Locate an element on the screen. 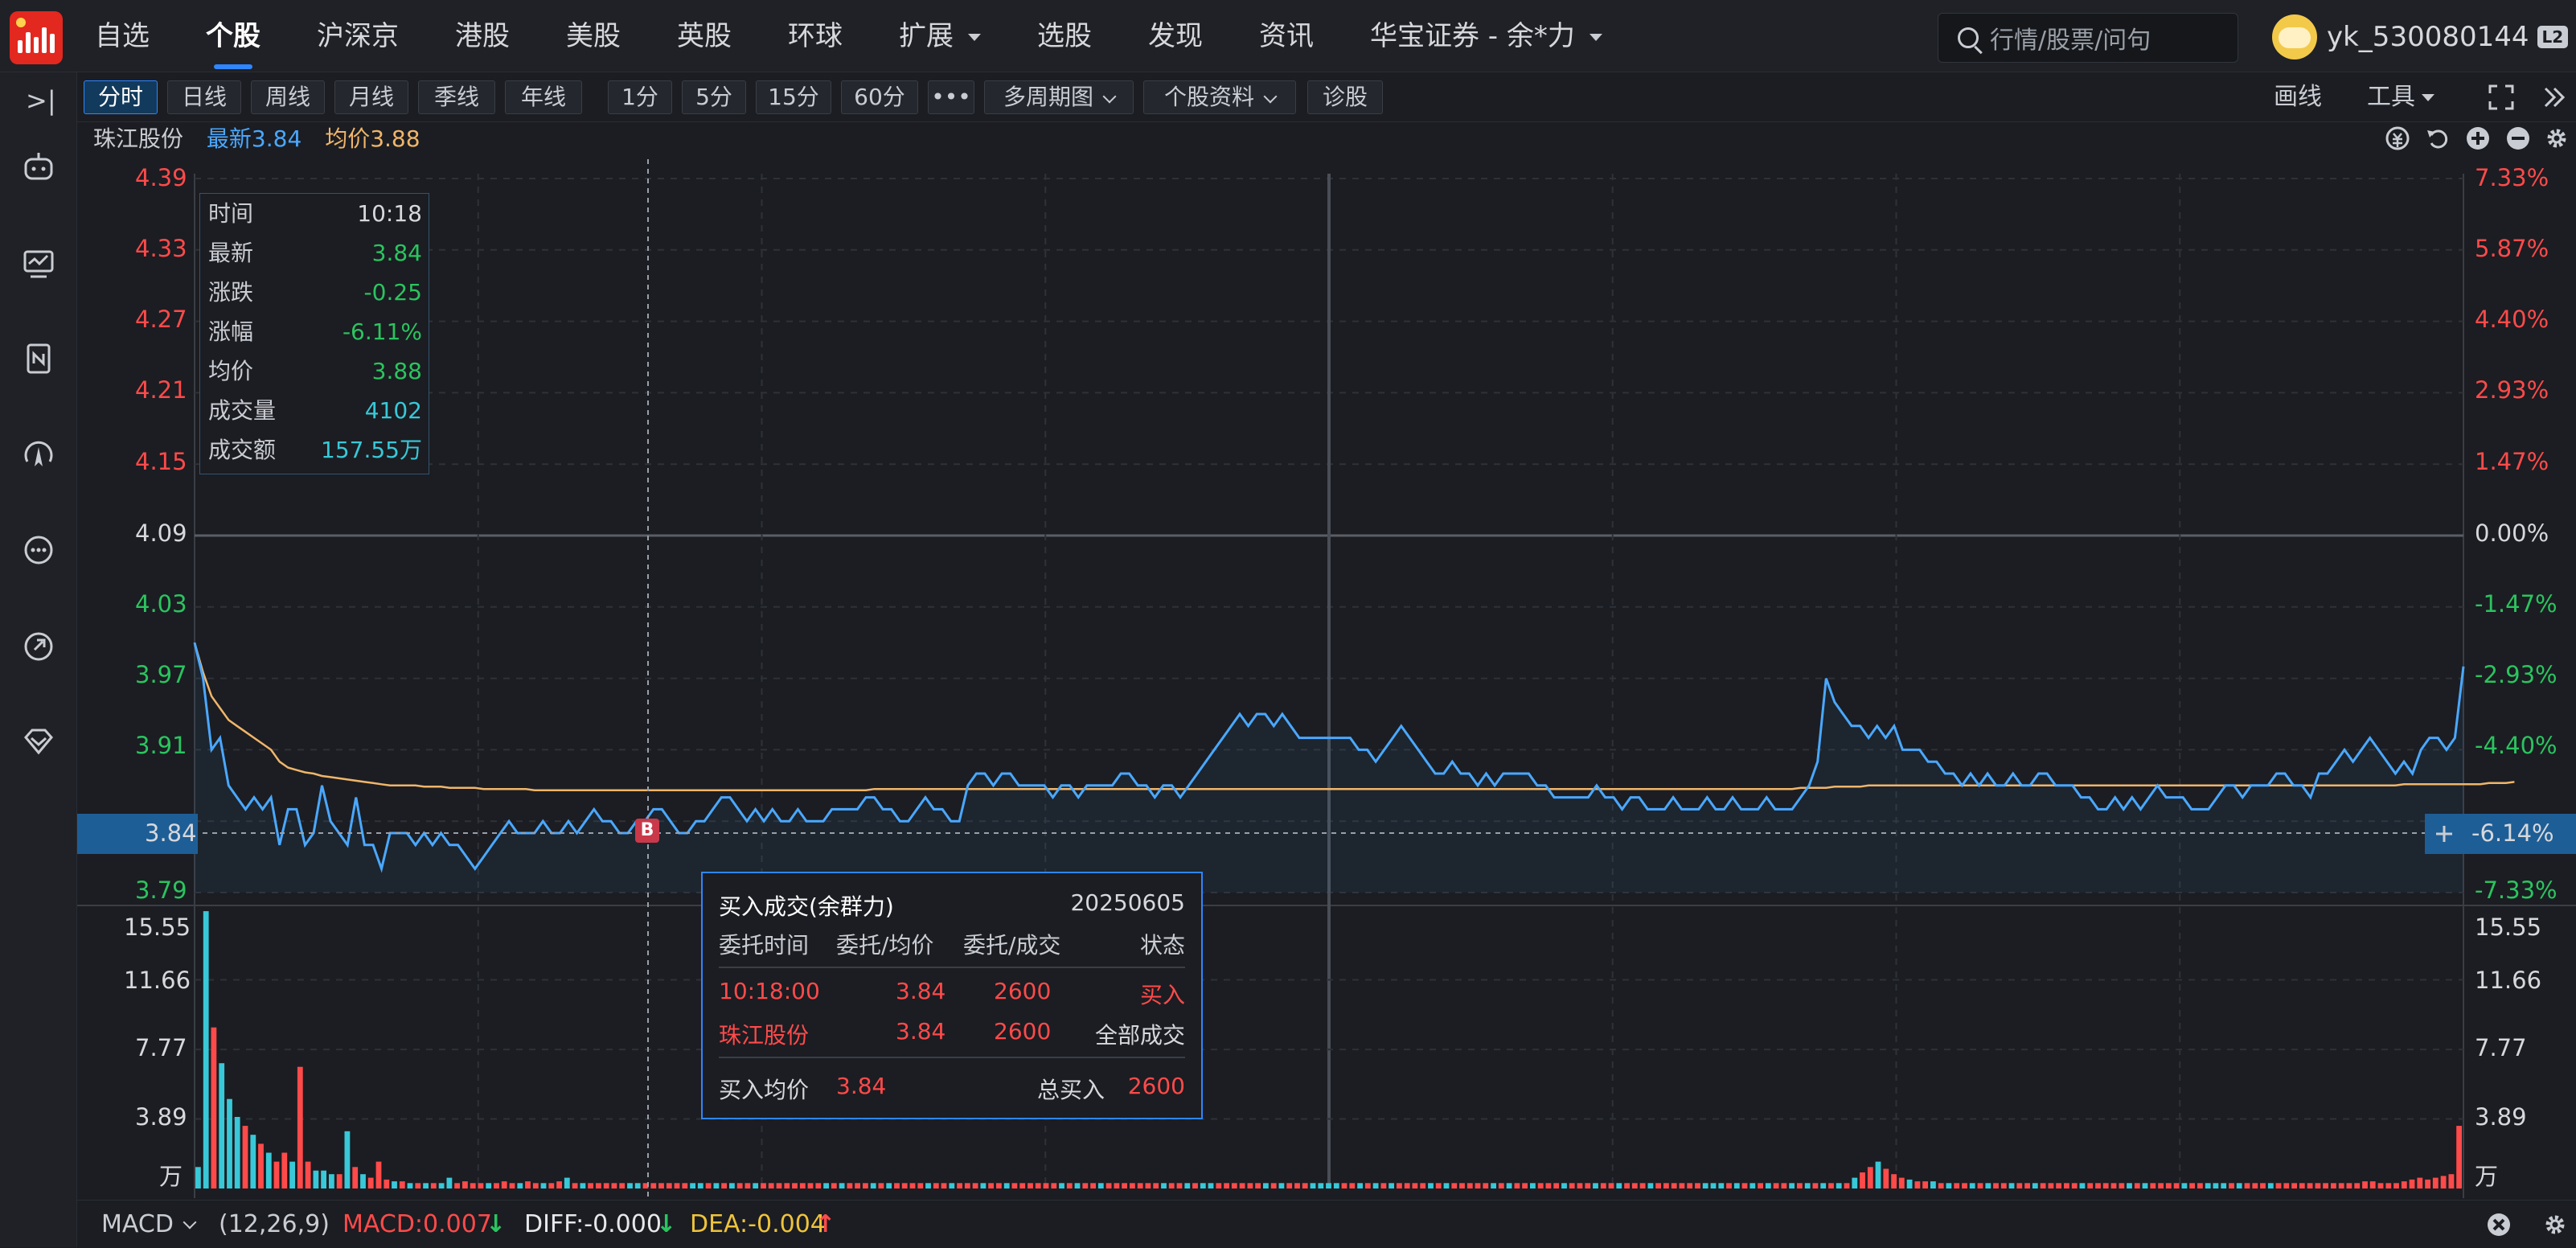  data-row-latest: 最新 3.84 is located at coordinates (315, 253).